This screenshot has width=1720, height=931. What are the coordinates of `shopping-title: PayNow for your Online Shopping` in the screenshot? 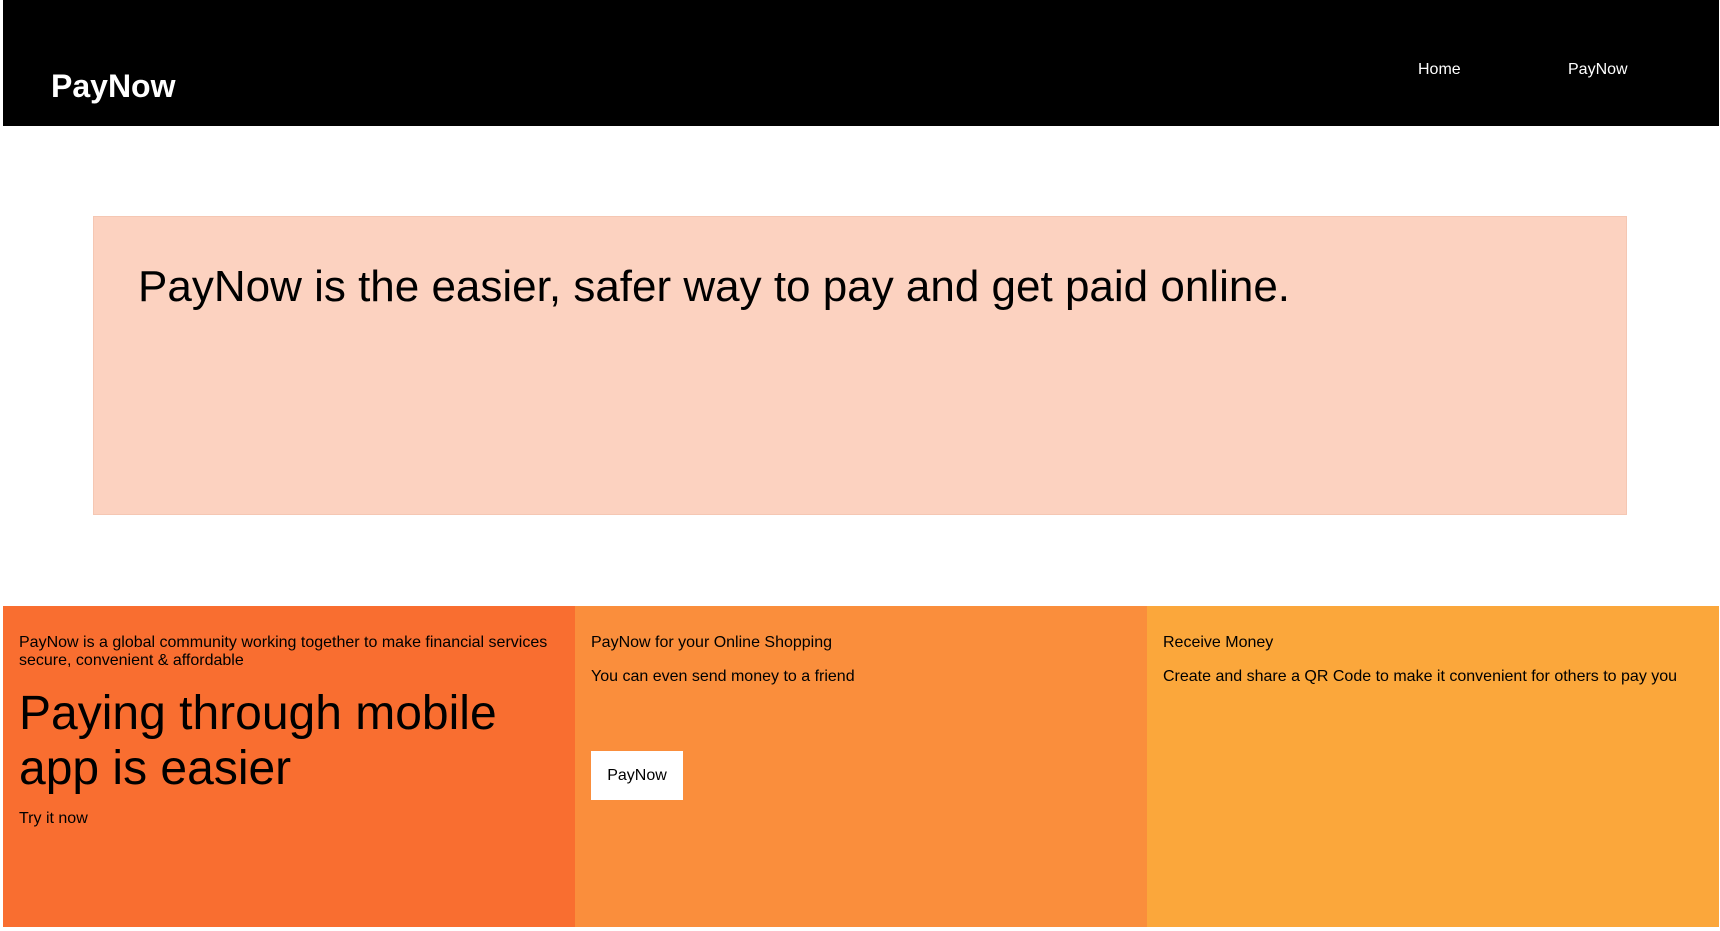 It's located at (712, 642).